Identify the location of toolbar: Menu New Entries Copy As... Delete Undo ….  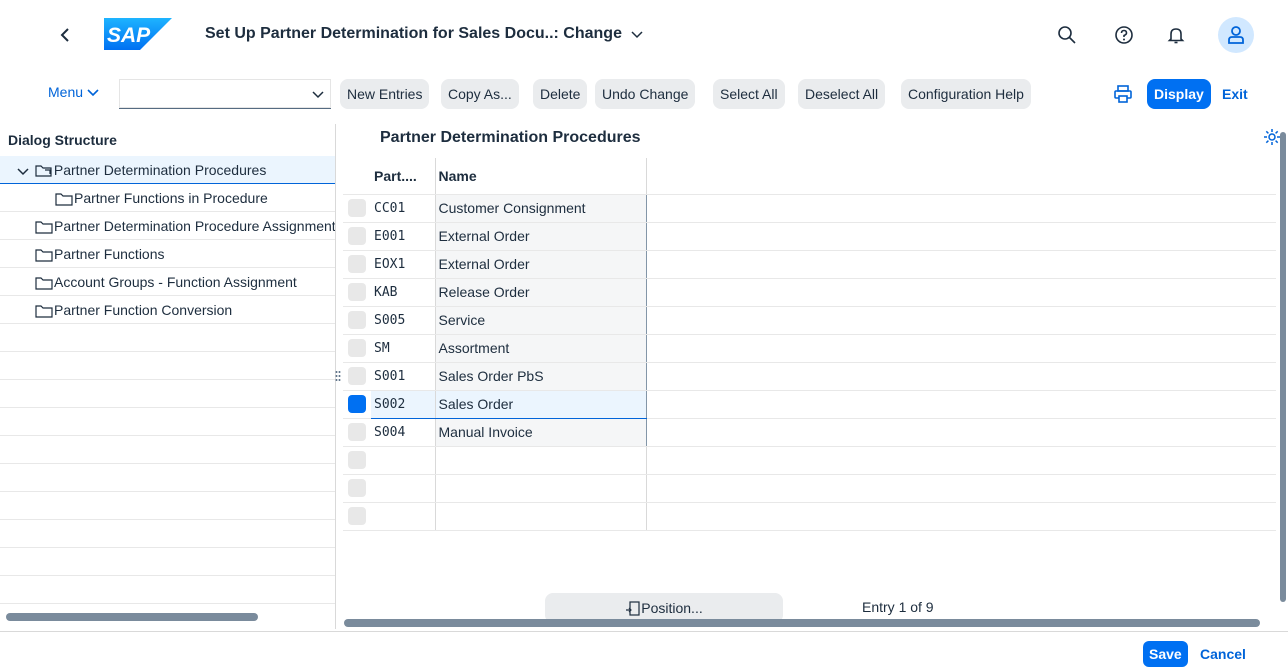
(644, 94).